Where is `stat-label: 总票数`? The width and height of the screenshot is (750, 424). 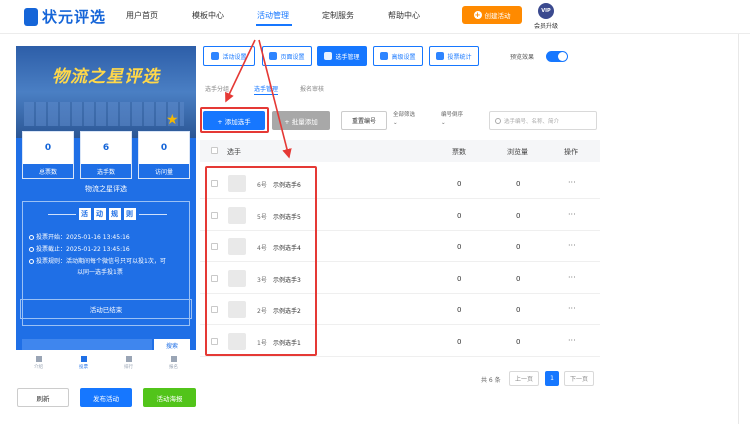
stat-label: 总票数 is located at coordinates (48, 171).